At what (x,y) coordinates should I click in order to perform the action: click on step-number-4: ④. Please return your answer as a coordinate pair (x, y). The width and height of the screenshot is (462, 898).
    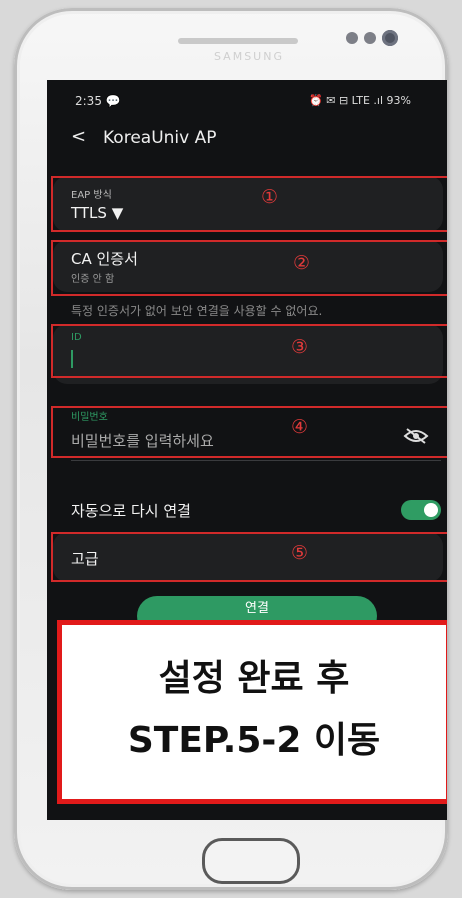
    Looking at the image, I should click on (300, 427).